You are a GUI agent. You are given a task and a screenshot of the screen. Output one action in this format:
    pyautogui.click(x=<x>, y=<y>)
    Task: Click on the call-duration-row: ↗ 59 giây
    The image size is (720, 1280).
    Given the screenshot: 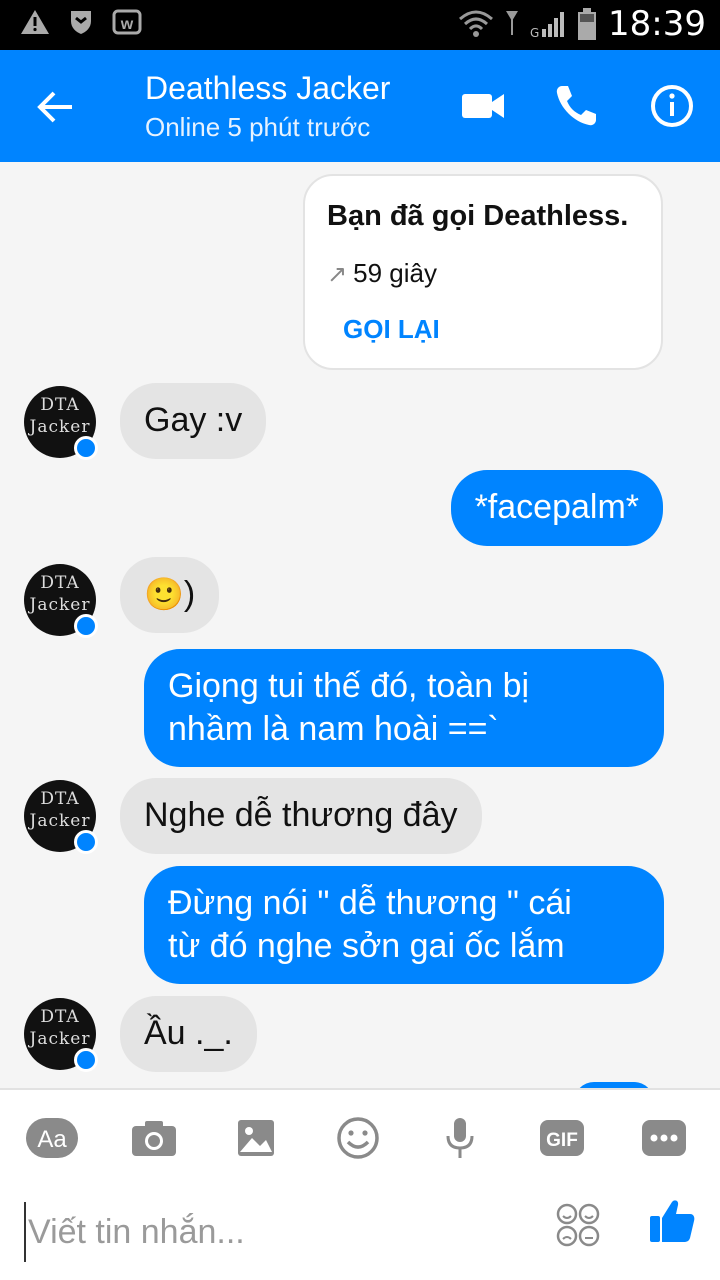 What is the action you would take?
    pyautogui.click(x=382, y=273)
    